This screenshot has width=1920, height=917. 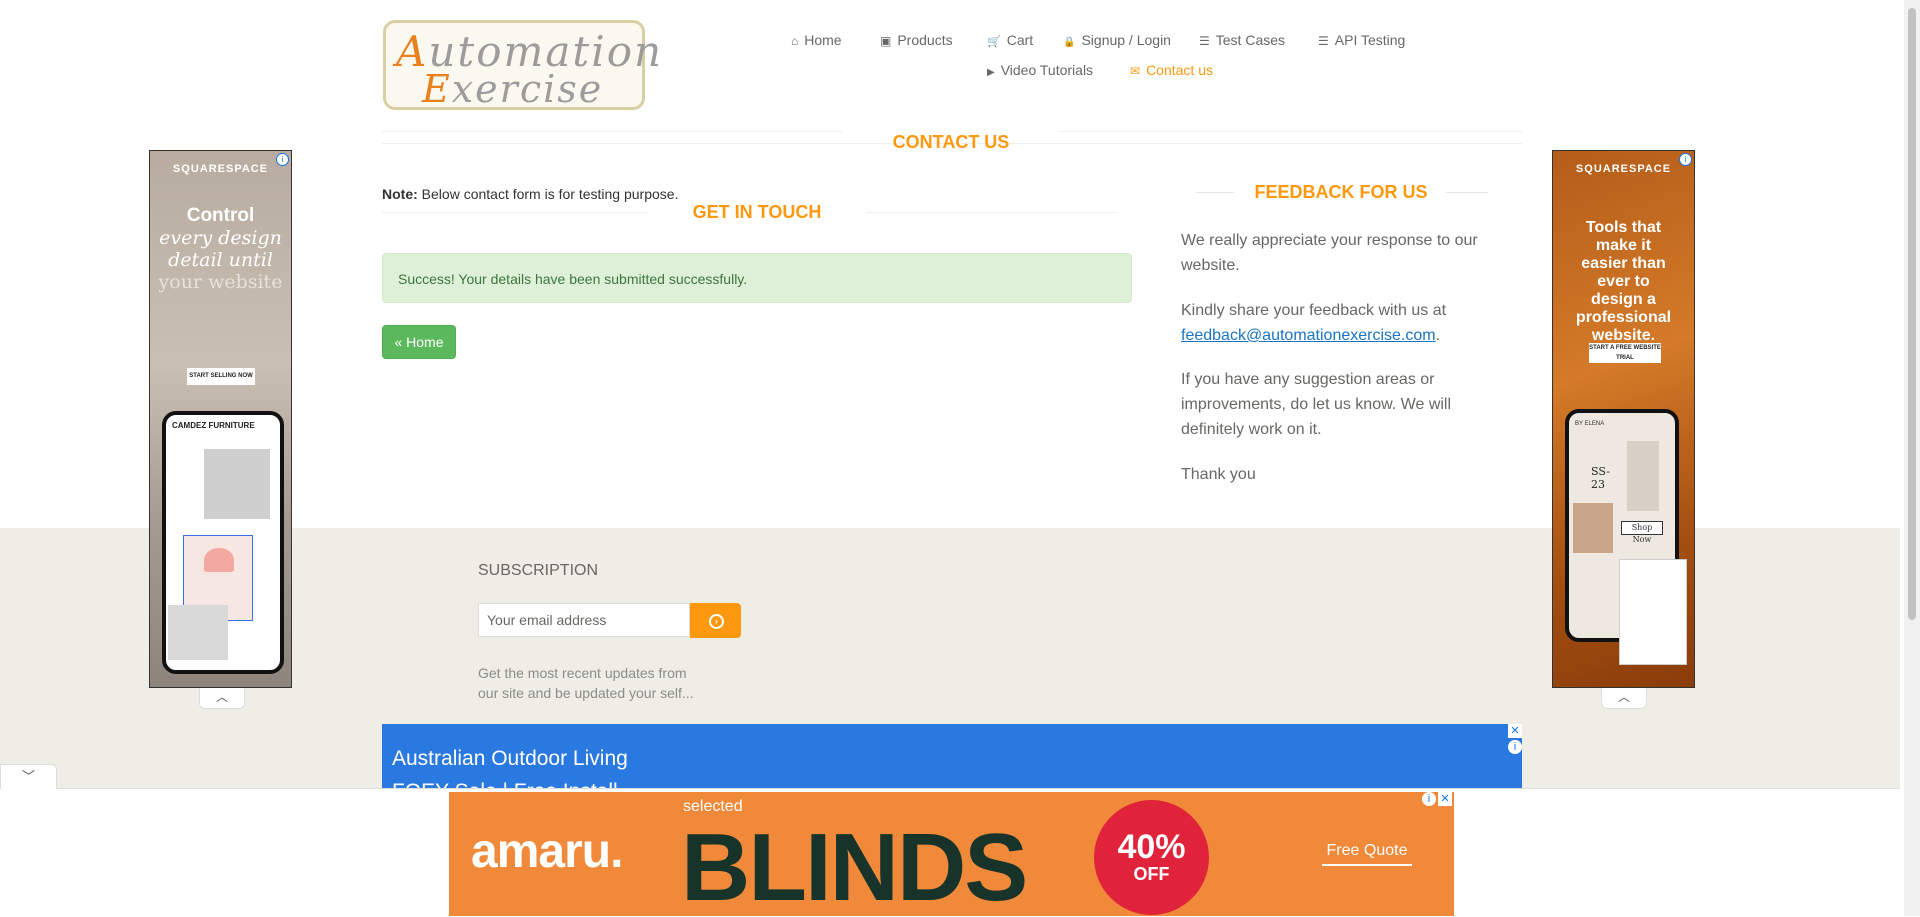 What do you see at coordinates (886, 41) in the screenshot?
I see `products-icon: ▣` at bounding box center [886, 41].